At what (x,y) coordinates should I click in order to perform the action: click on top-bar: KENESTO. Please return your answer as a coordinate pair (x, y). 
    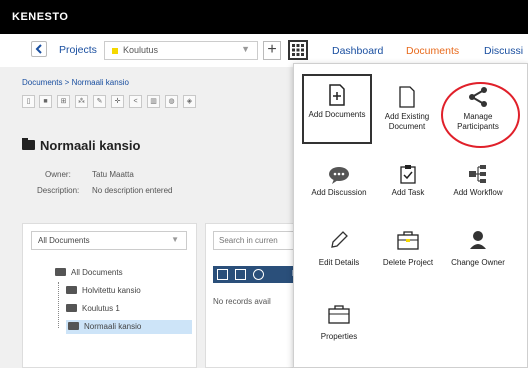
    Looking at the image, I should click on (264, 17).